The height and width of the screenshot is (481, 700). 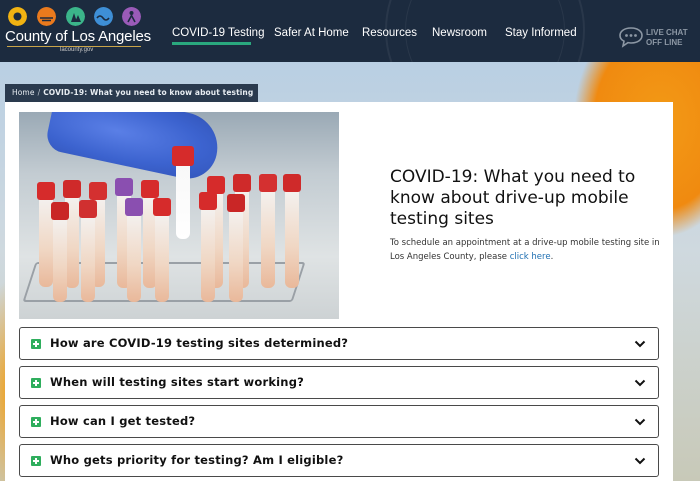 What do you see at coordinates (631, 37) in the screenshot?
I see `chat-bubble-icon` at bounding box center [631, 37].